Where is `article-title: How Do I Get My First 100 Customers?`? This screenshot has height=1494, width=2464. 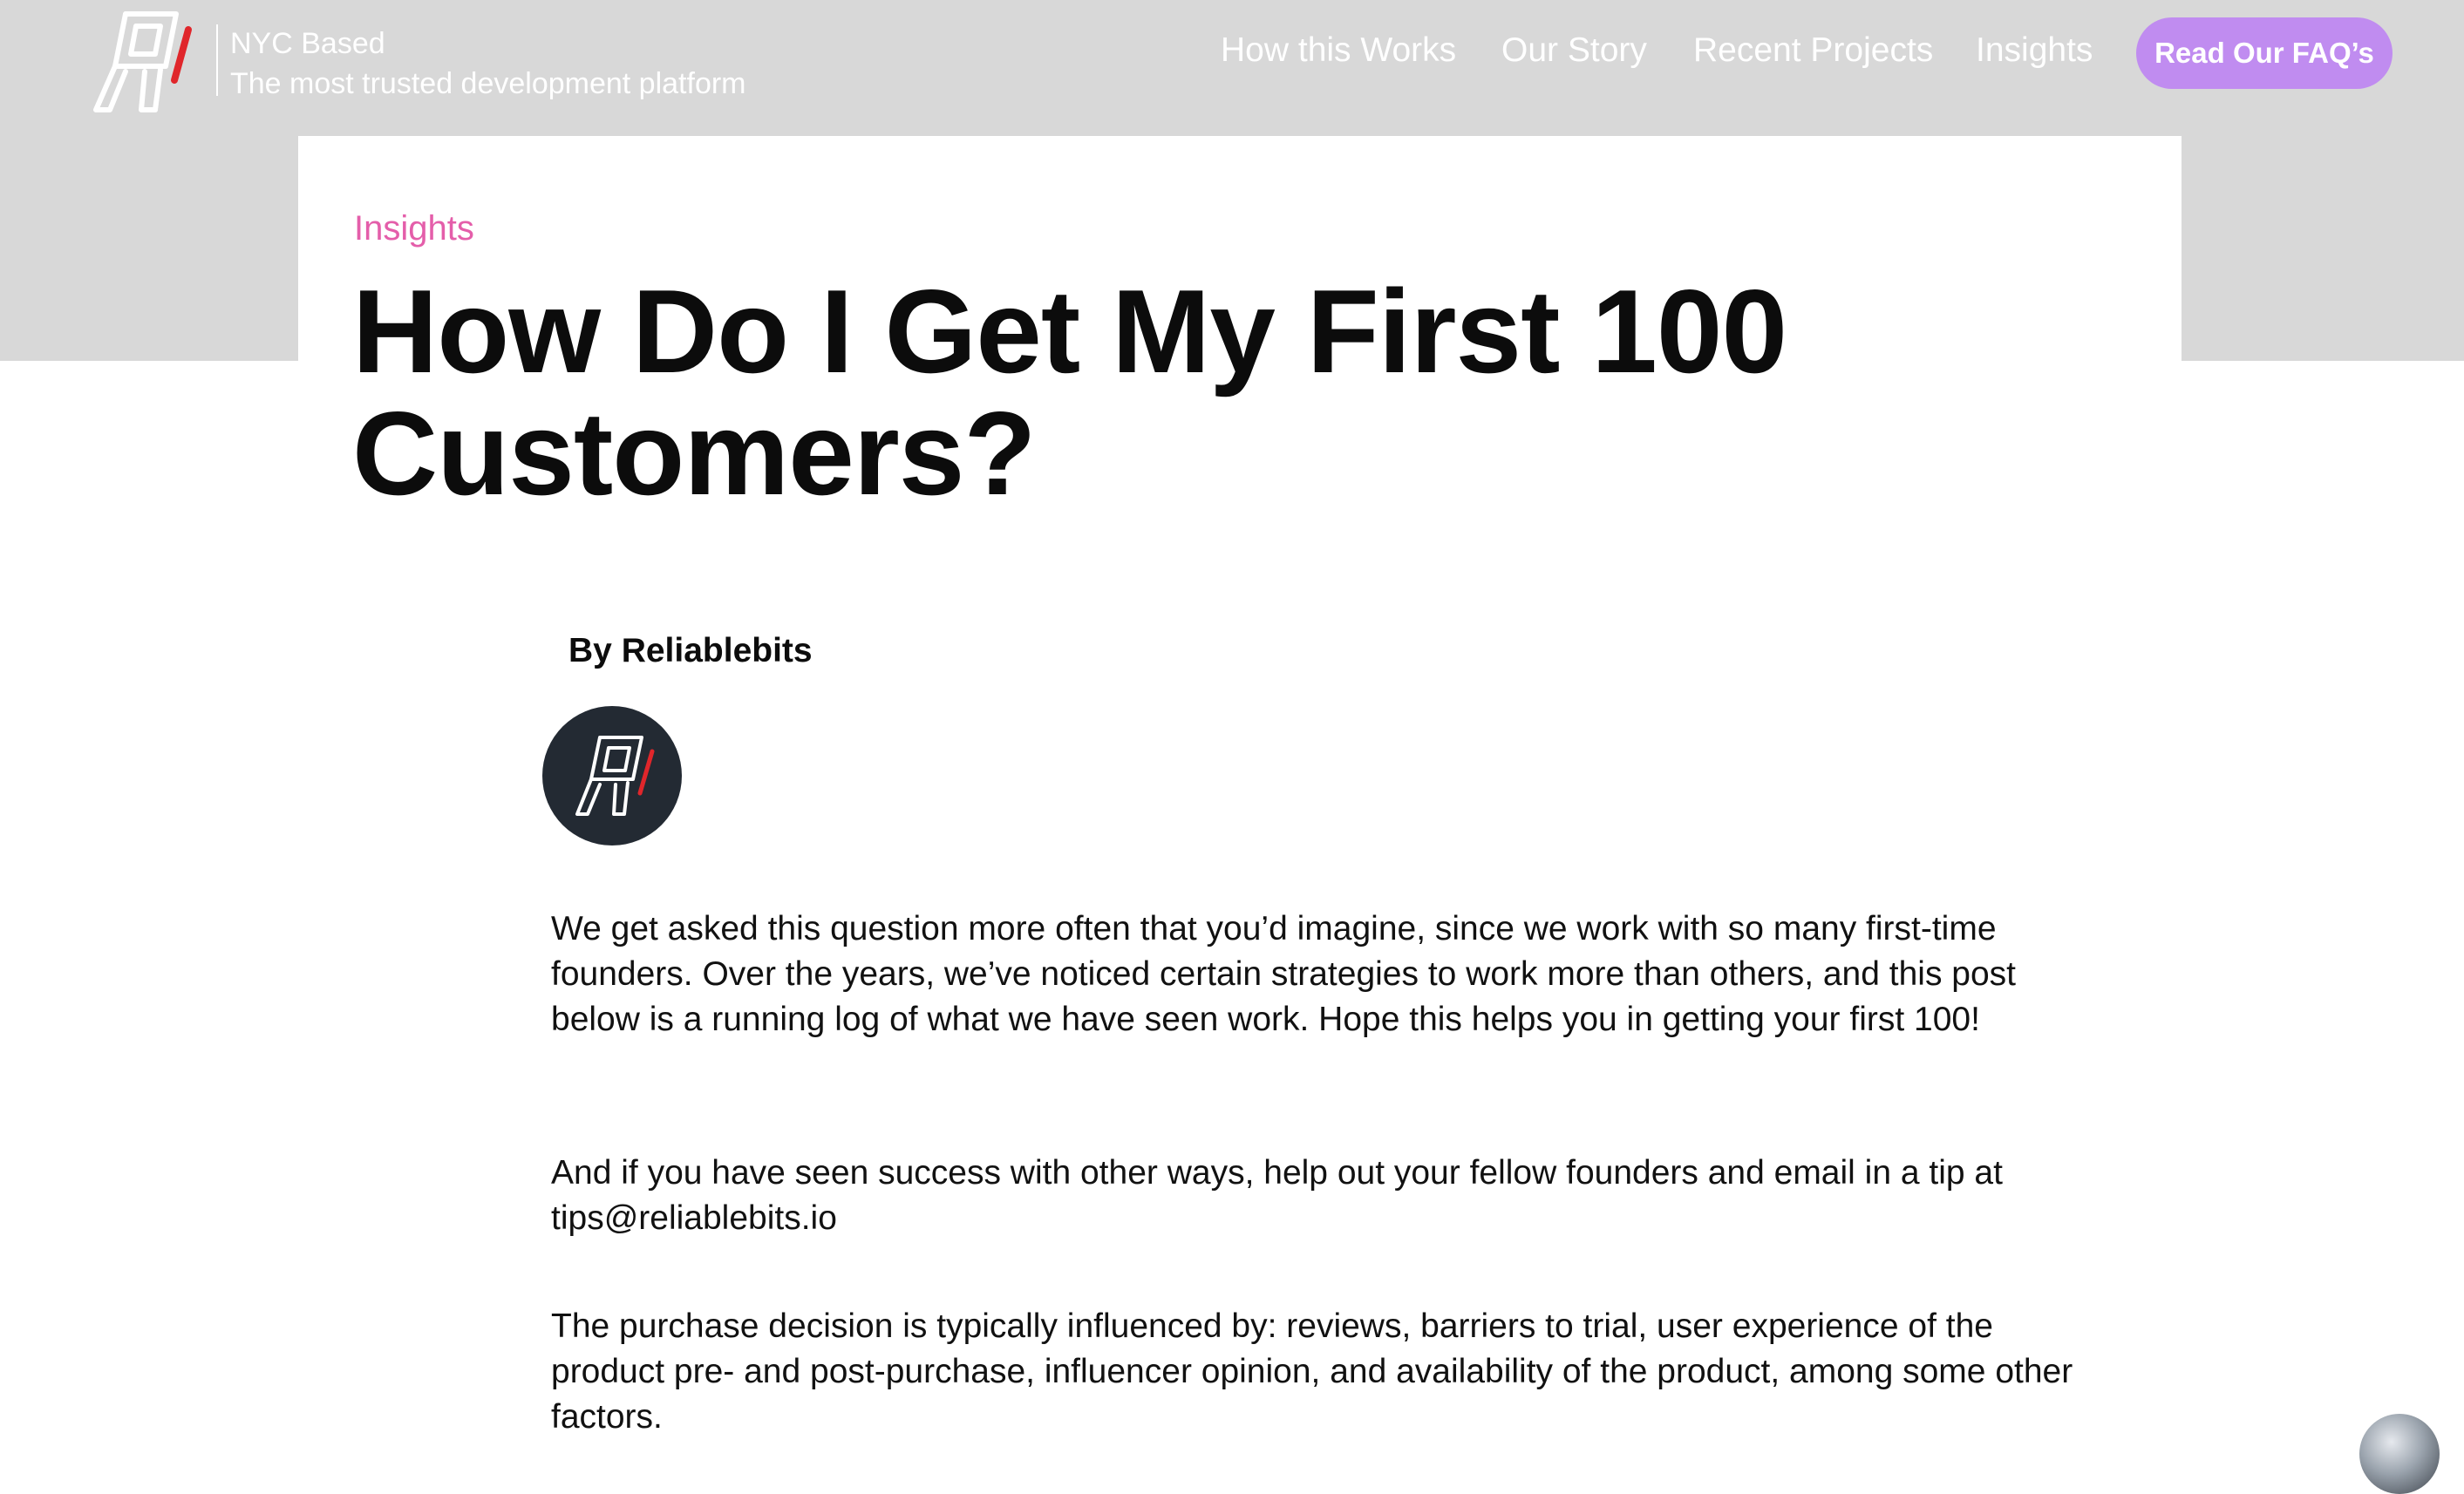
article-title: How Do I Get My First 100 Customers? is located at coordinates (1069, 392).